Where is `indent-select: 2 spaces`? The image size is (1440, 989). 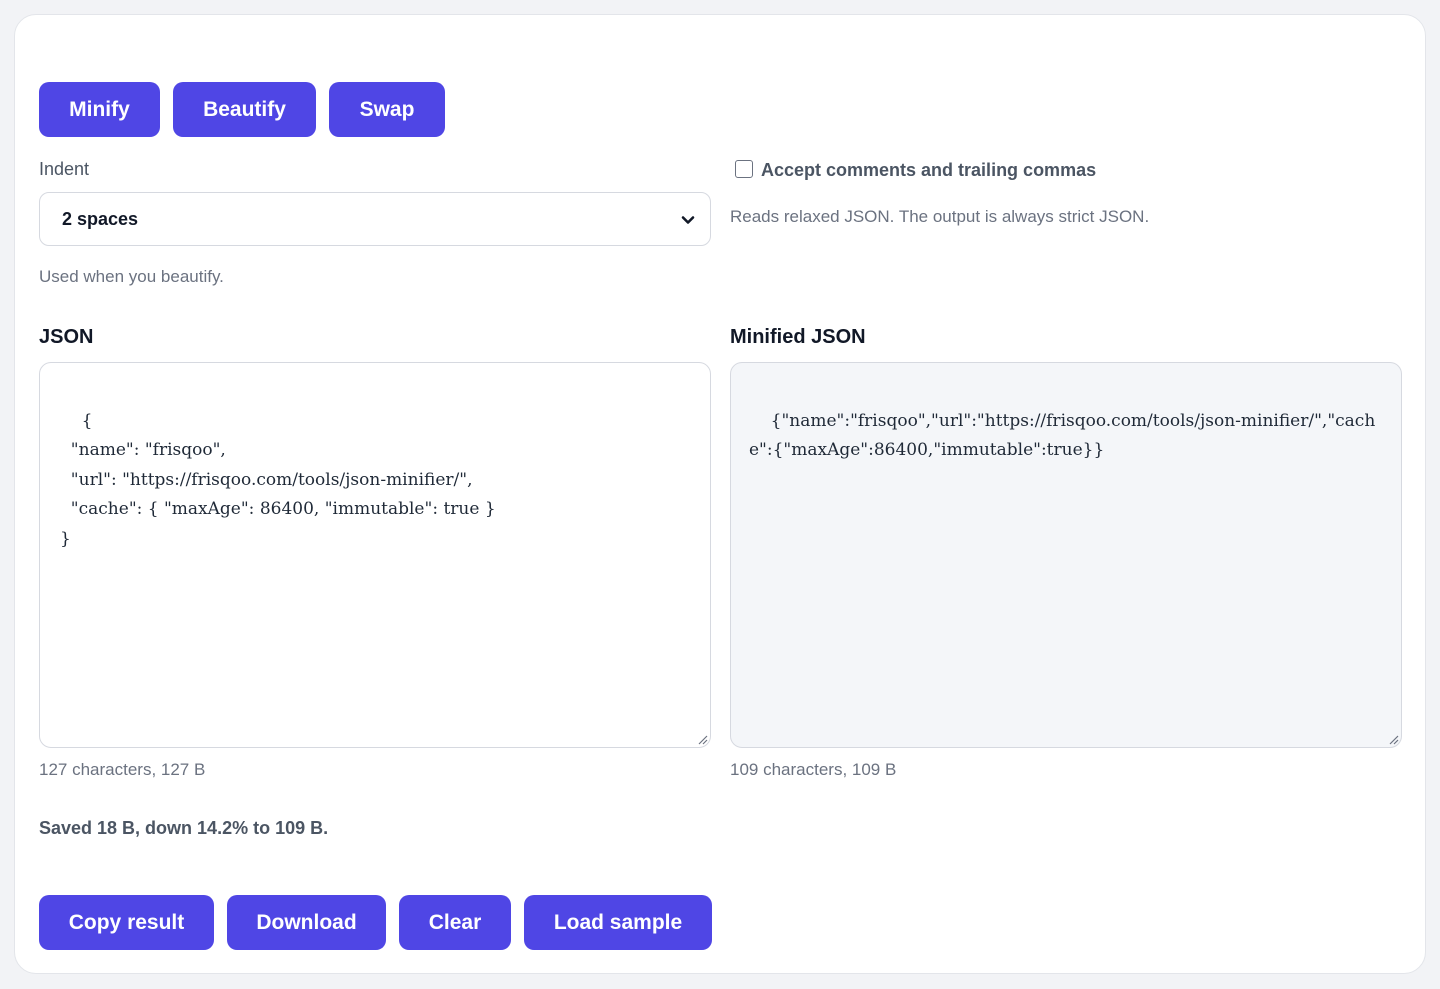 indent-select: 2 spaces is located at coordinates (375, 219).